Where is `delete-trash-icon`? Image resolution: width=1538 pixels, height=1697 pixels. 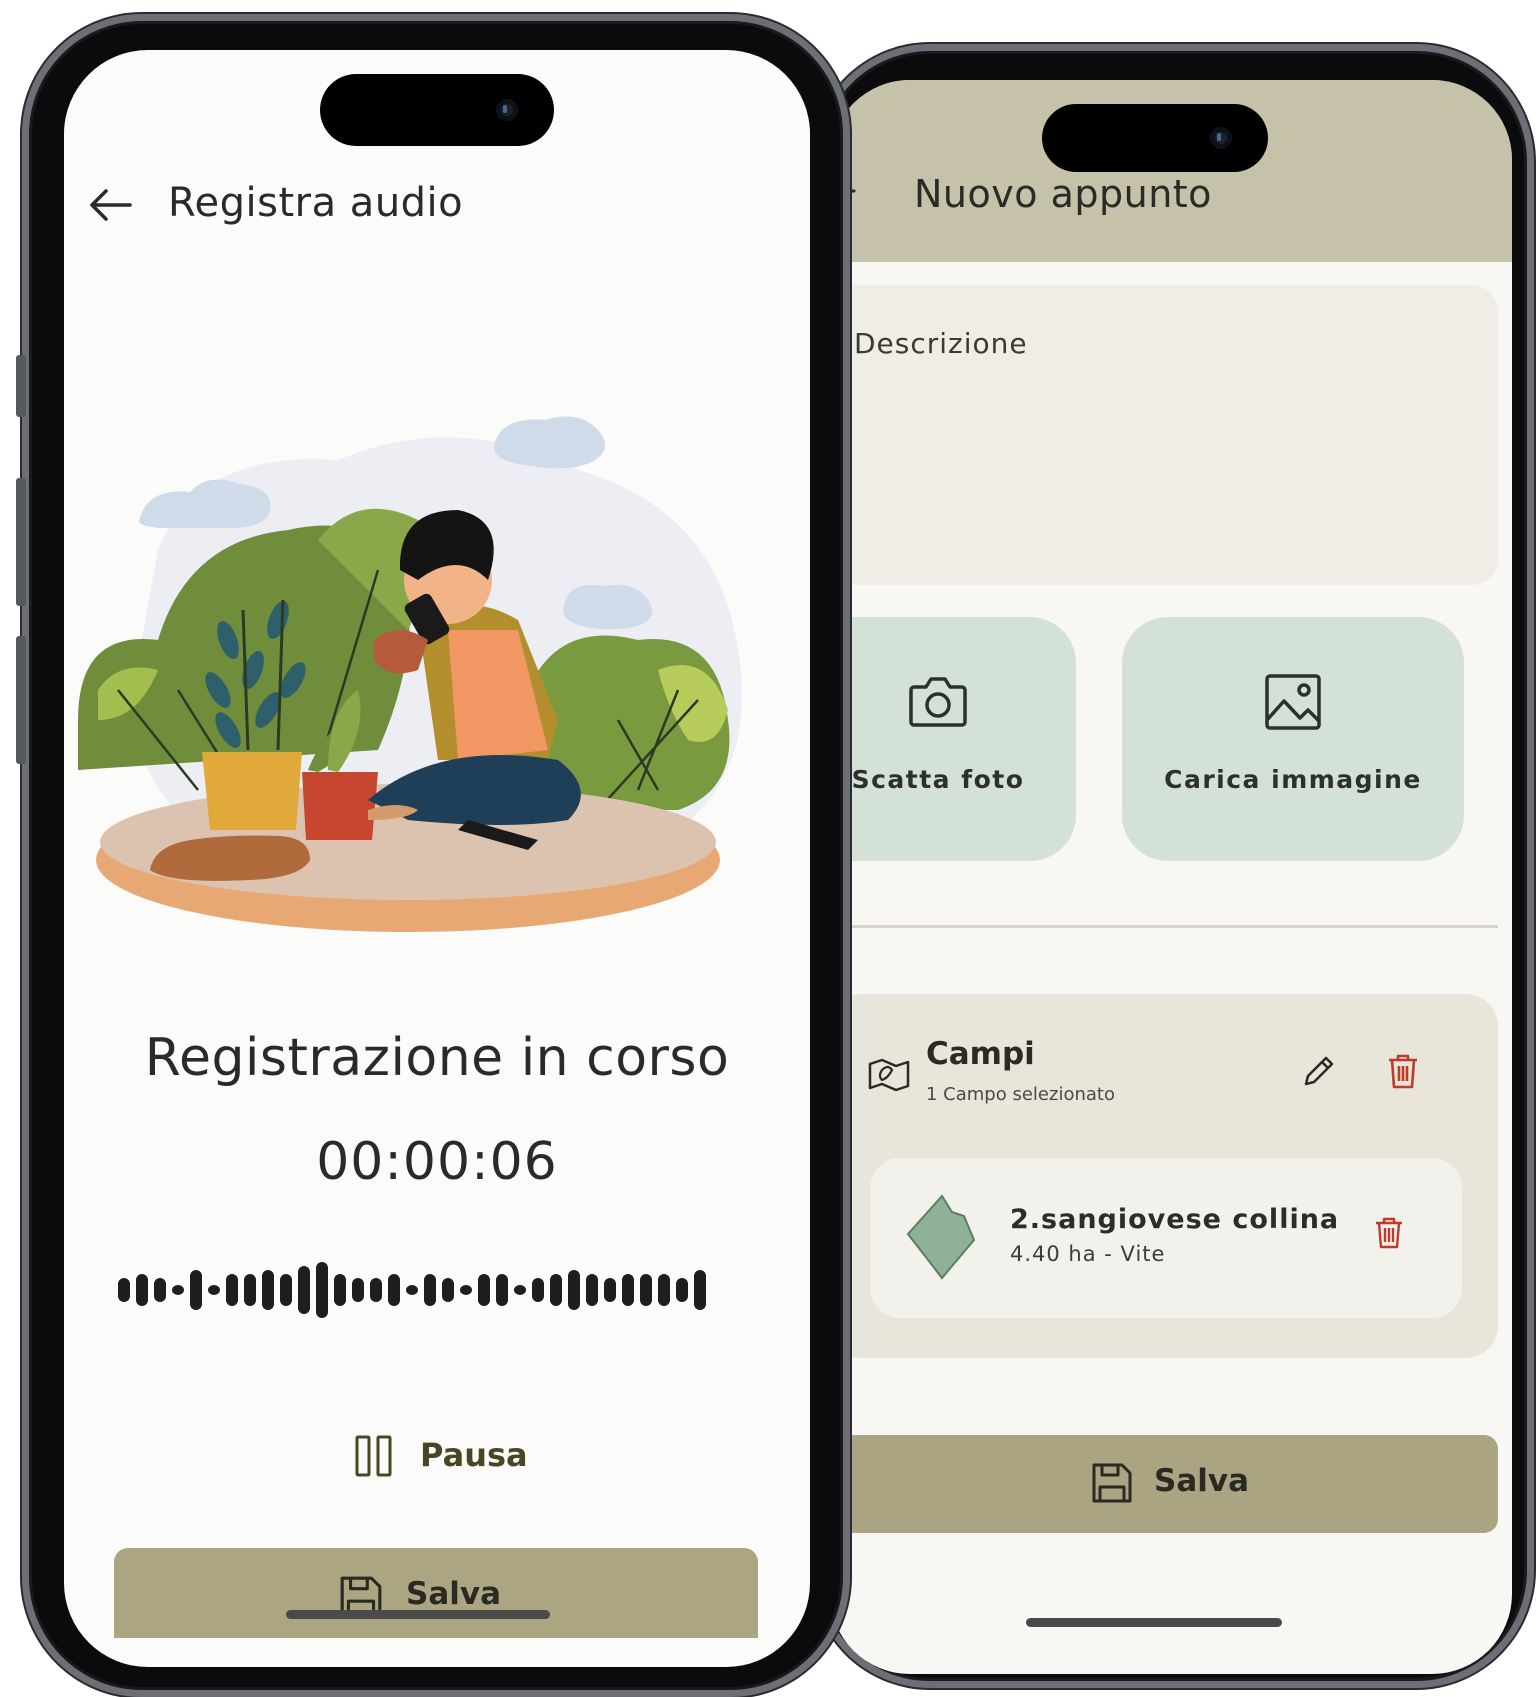
delete-trash-icon is located at coordinates (1403, 1071).